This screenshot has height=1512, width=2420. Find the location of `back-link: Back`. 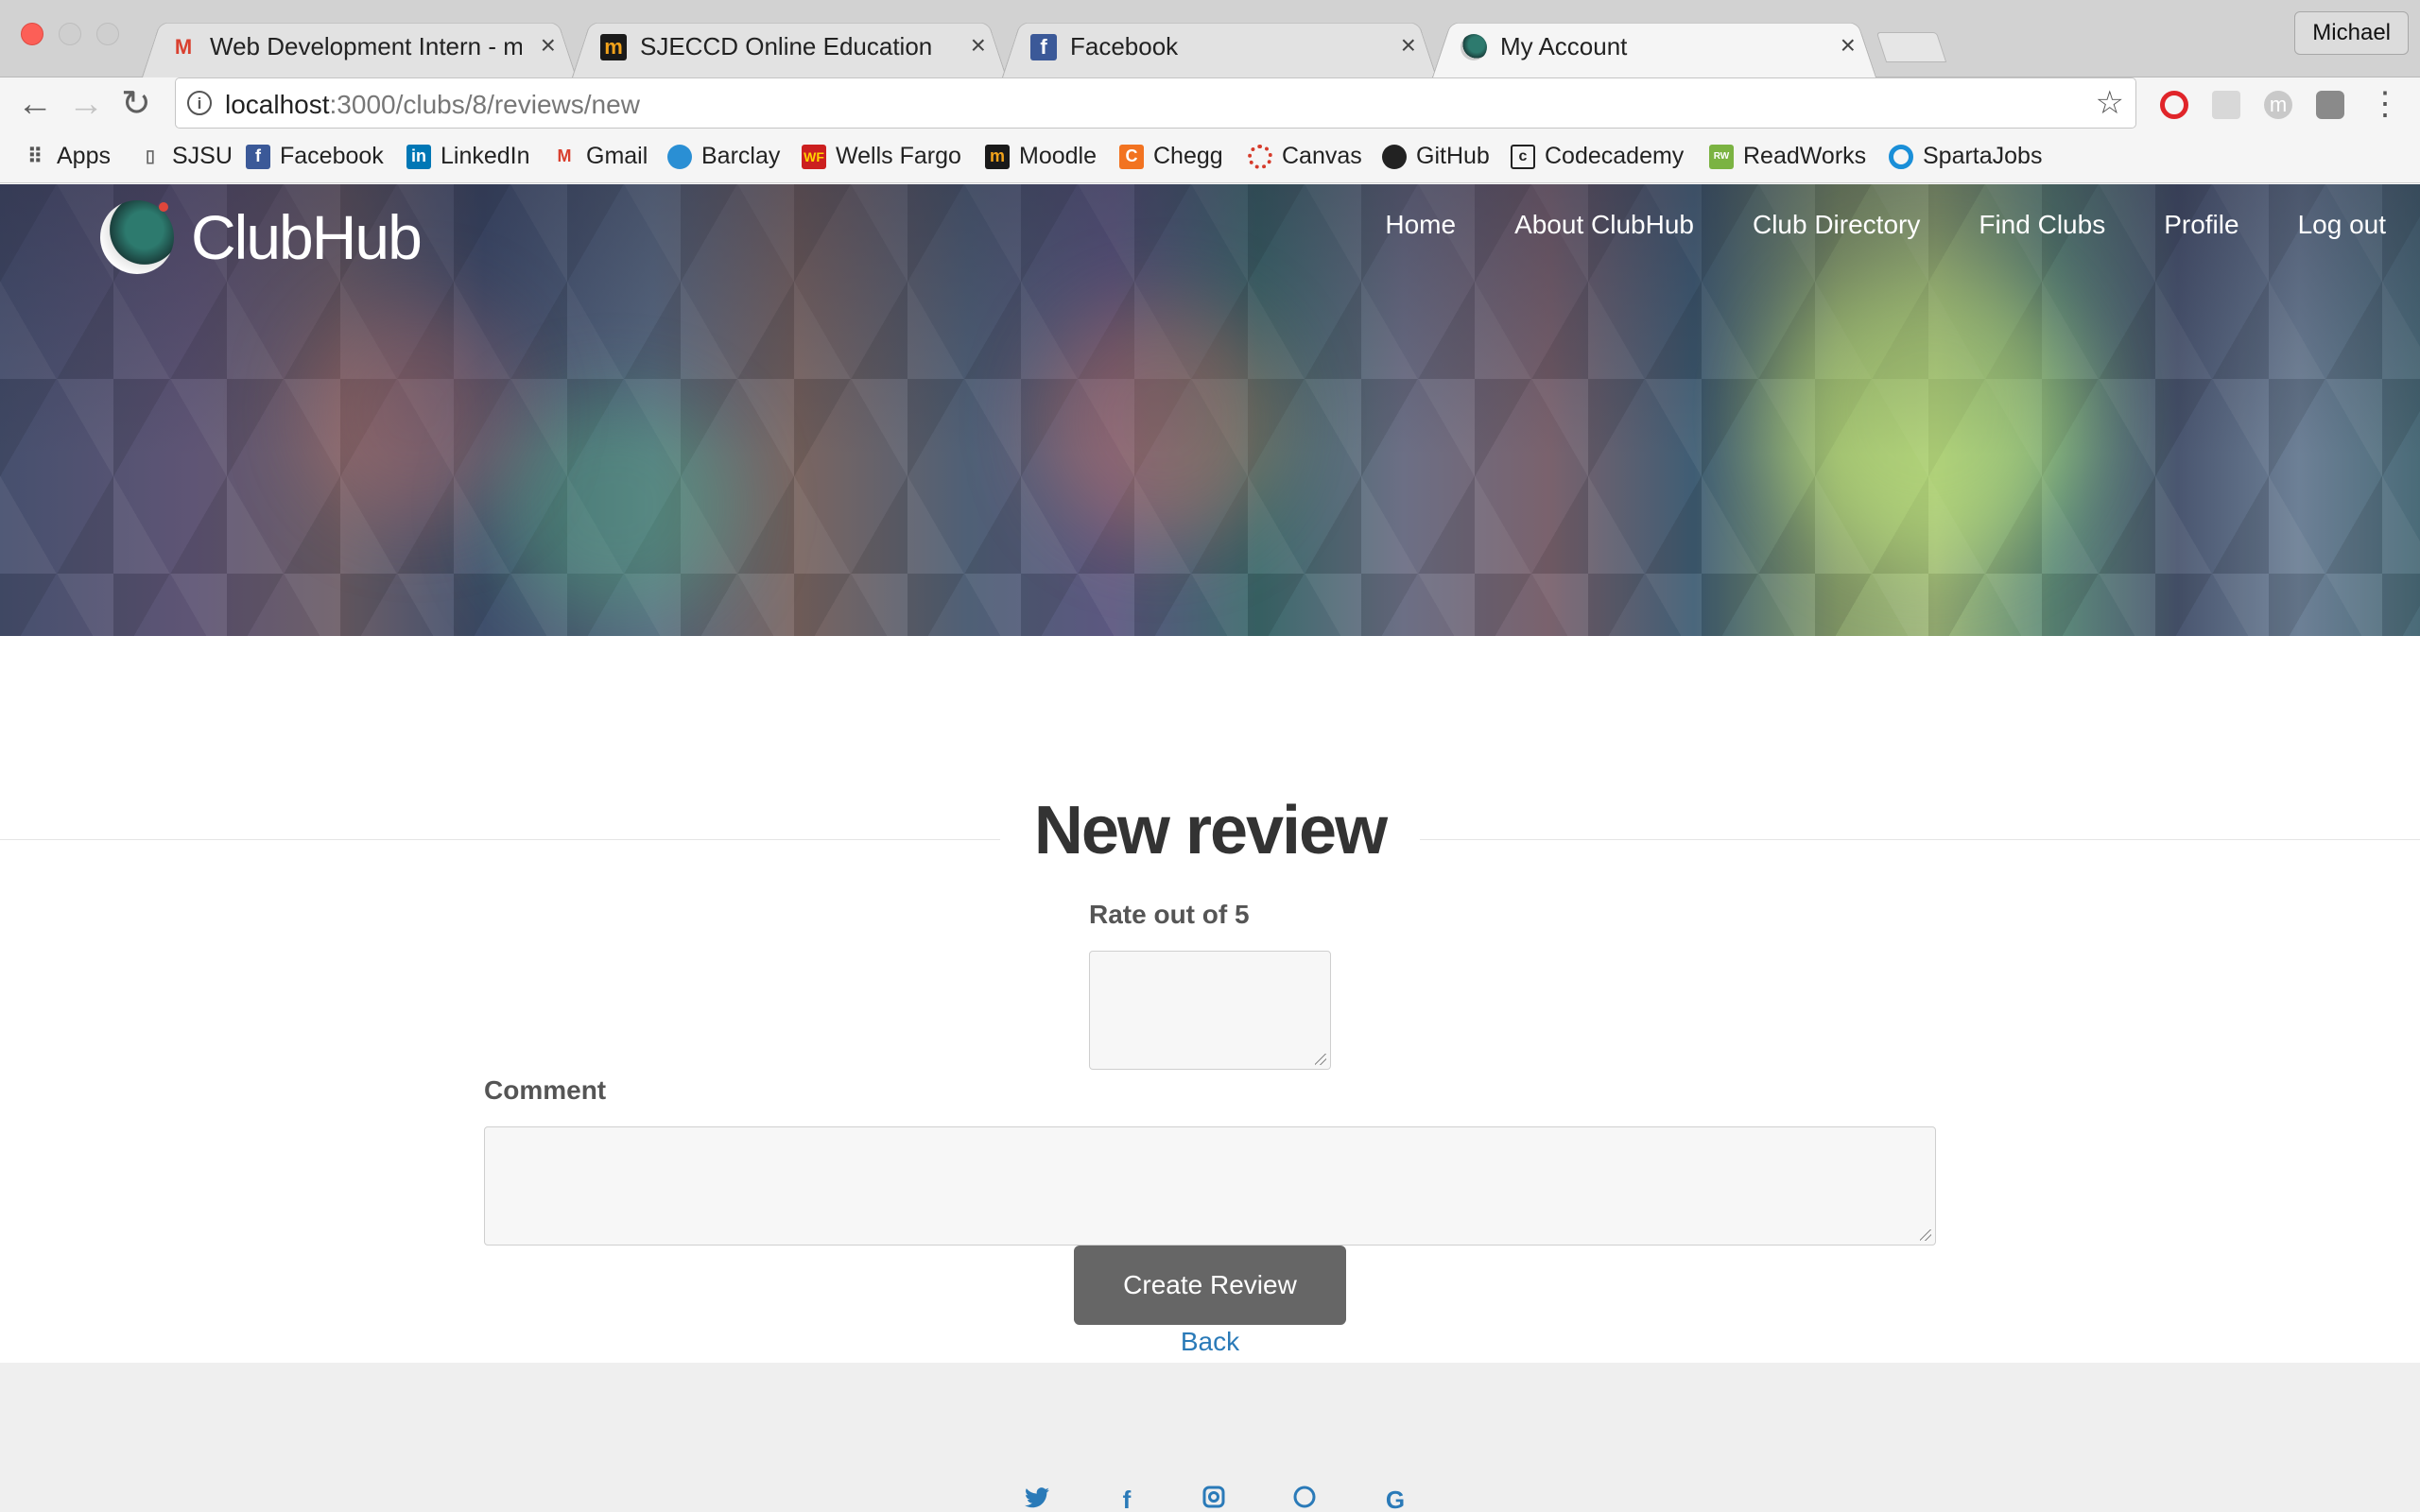

back-link: Back is located at coordinates (1210, 1341).